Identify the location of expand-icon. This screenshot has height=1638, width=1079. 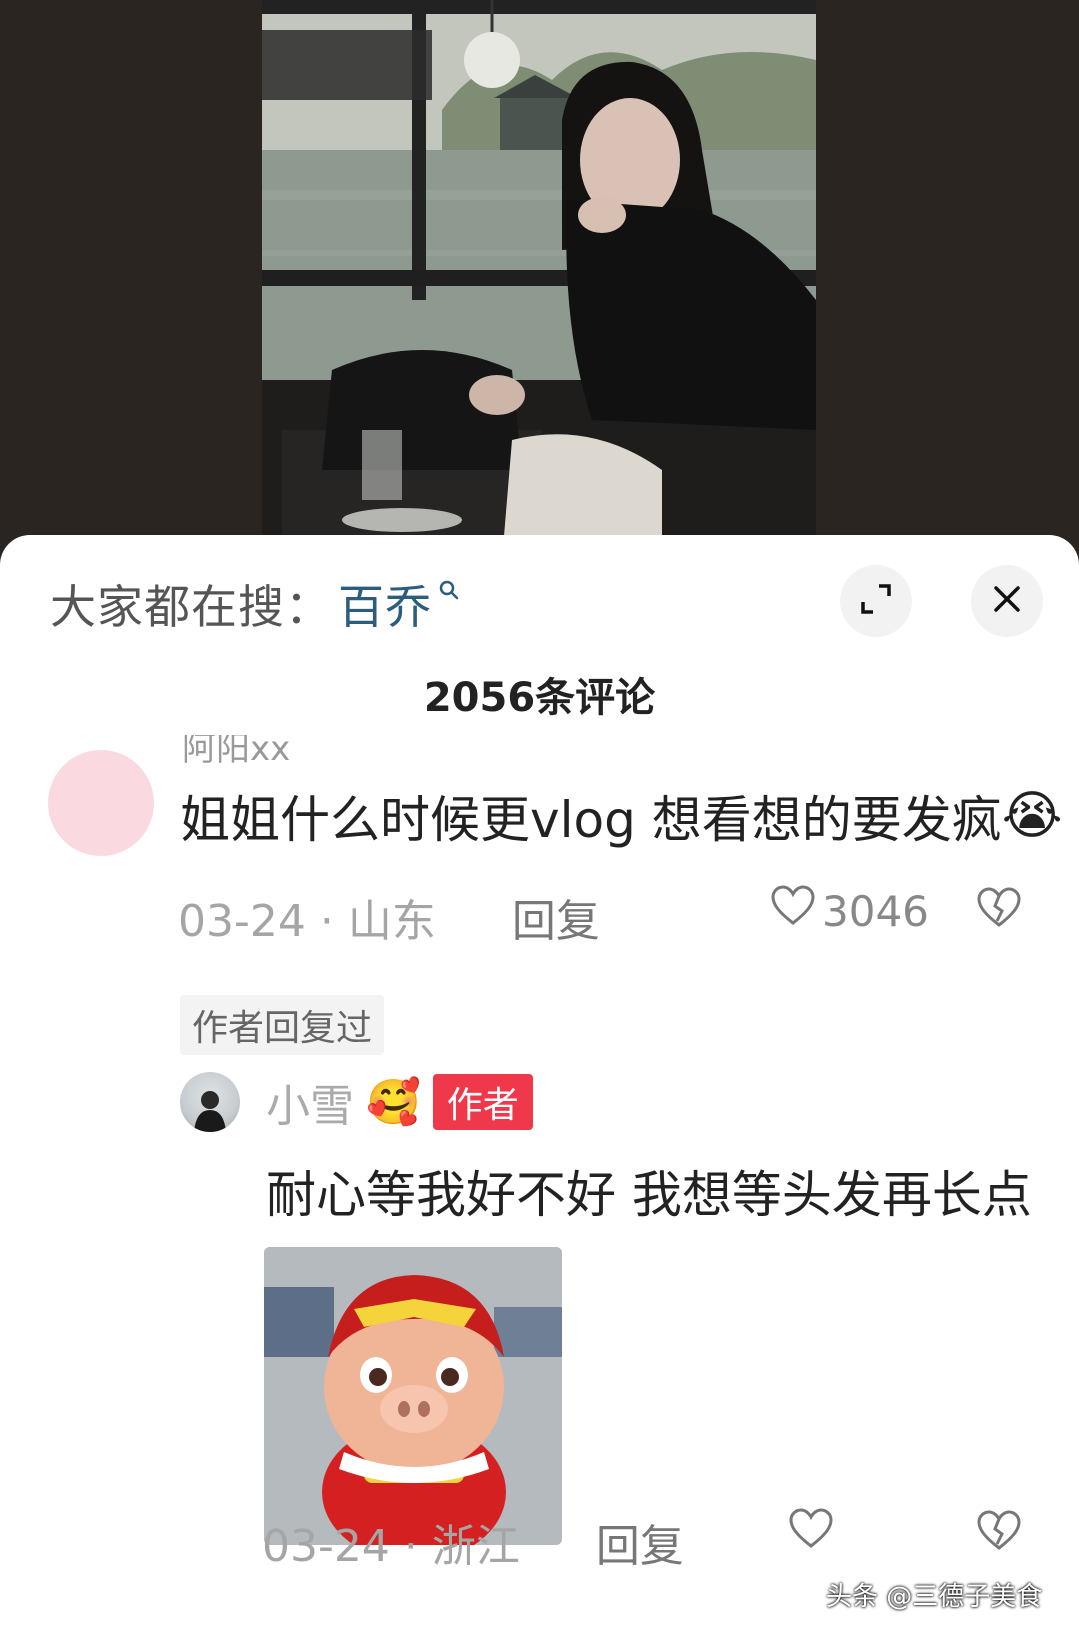
(876, 601).